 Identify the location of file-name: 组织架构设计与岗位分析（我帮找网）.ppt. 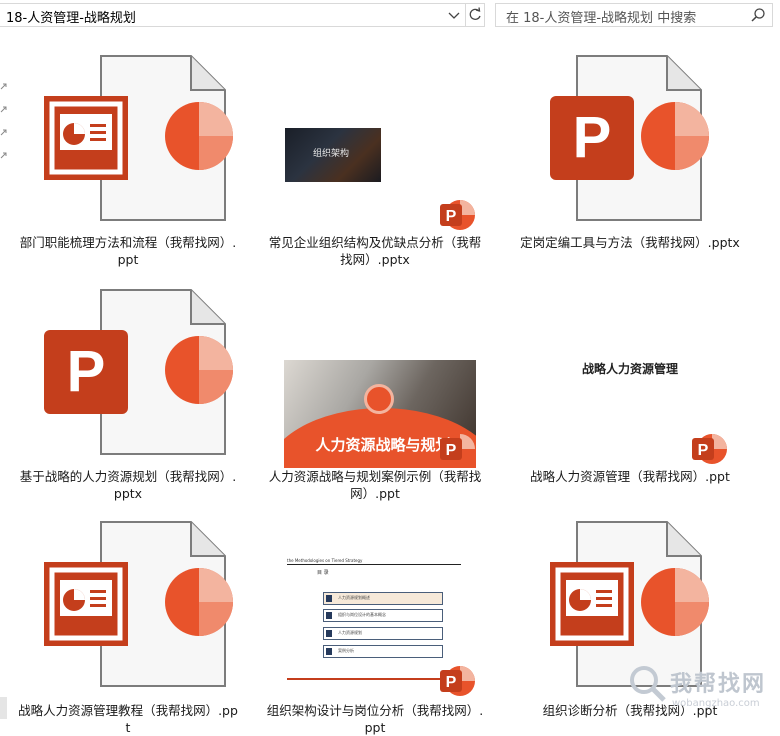
(375, 719).